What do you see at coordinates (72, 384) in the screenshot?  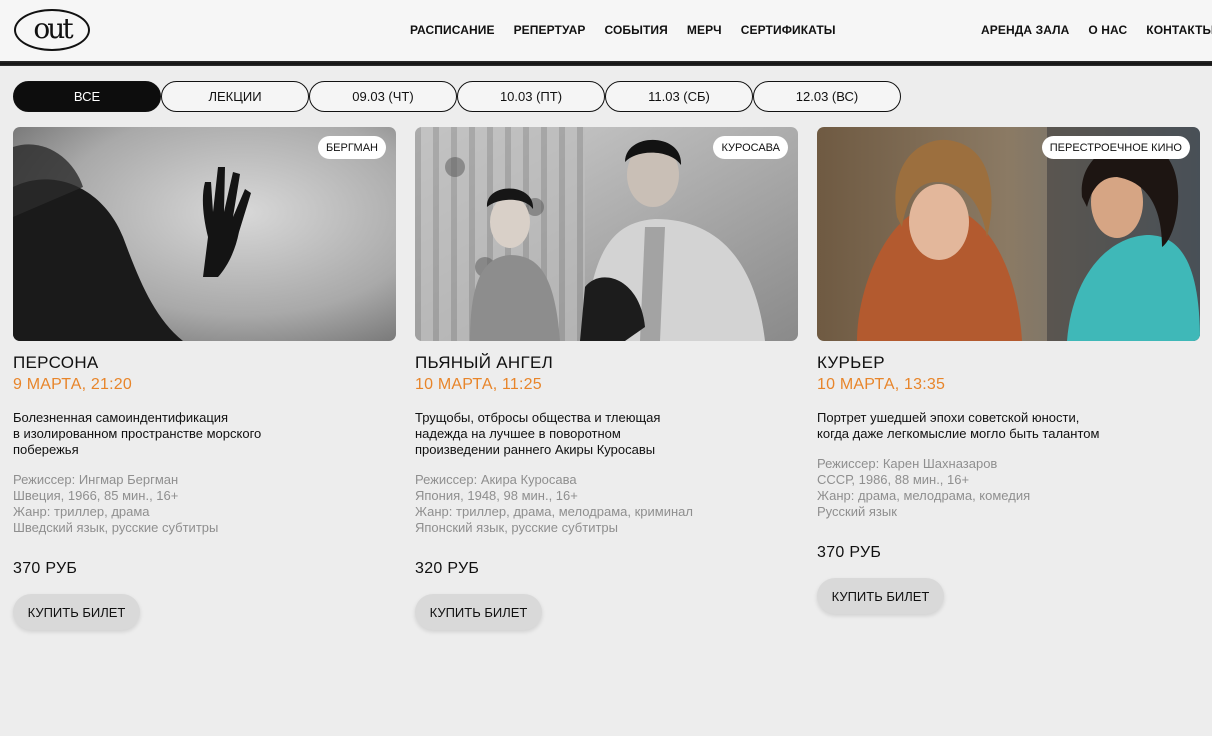 I see `film-datetime: 9 МАРТА, 21:20` at bounding box center [72, 384].